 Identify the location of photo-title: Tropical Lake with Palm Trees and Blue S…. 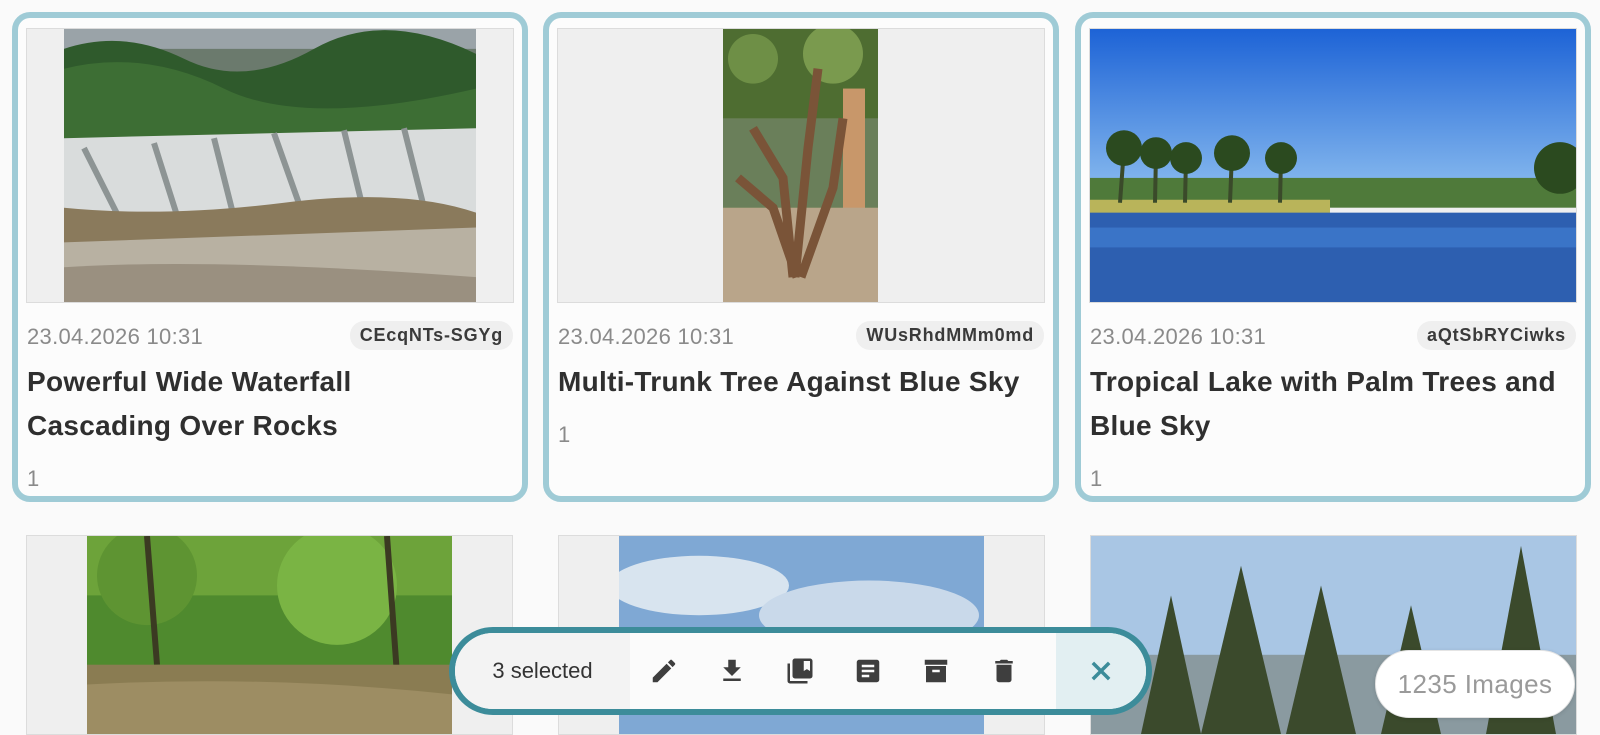
(1335, 404).